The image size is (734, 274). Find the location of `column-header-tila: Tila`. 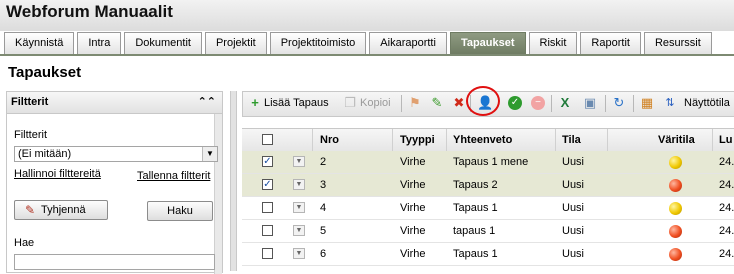

column-header-tila: Tila is located at coordinates (571, 140).